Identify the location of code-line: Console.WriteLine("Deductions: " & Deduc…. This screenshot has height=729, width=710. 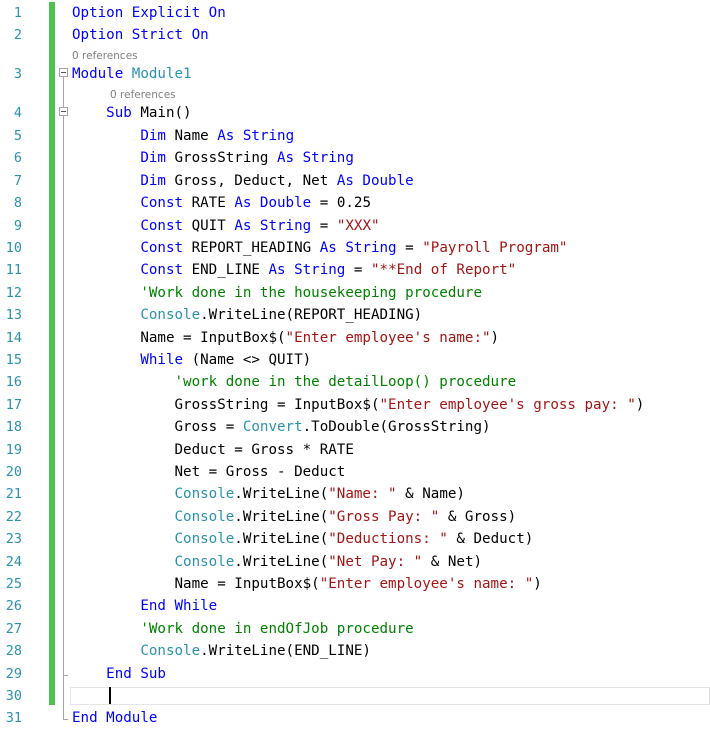
(303, 539).